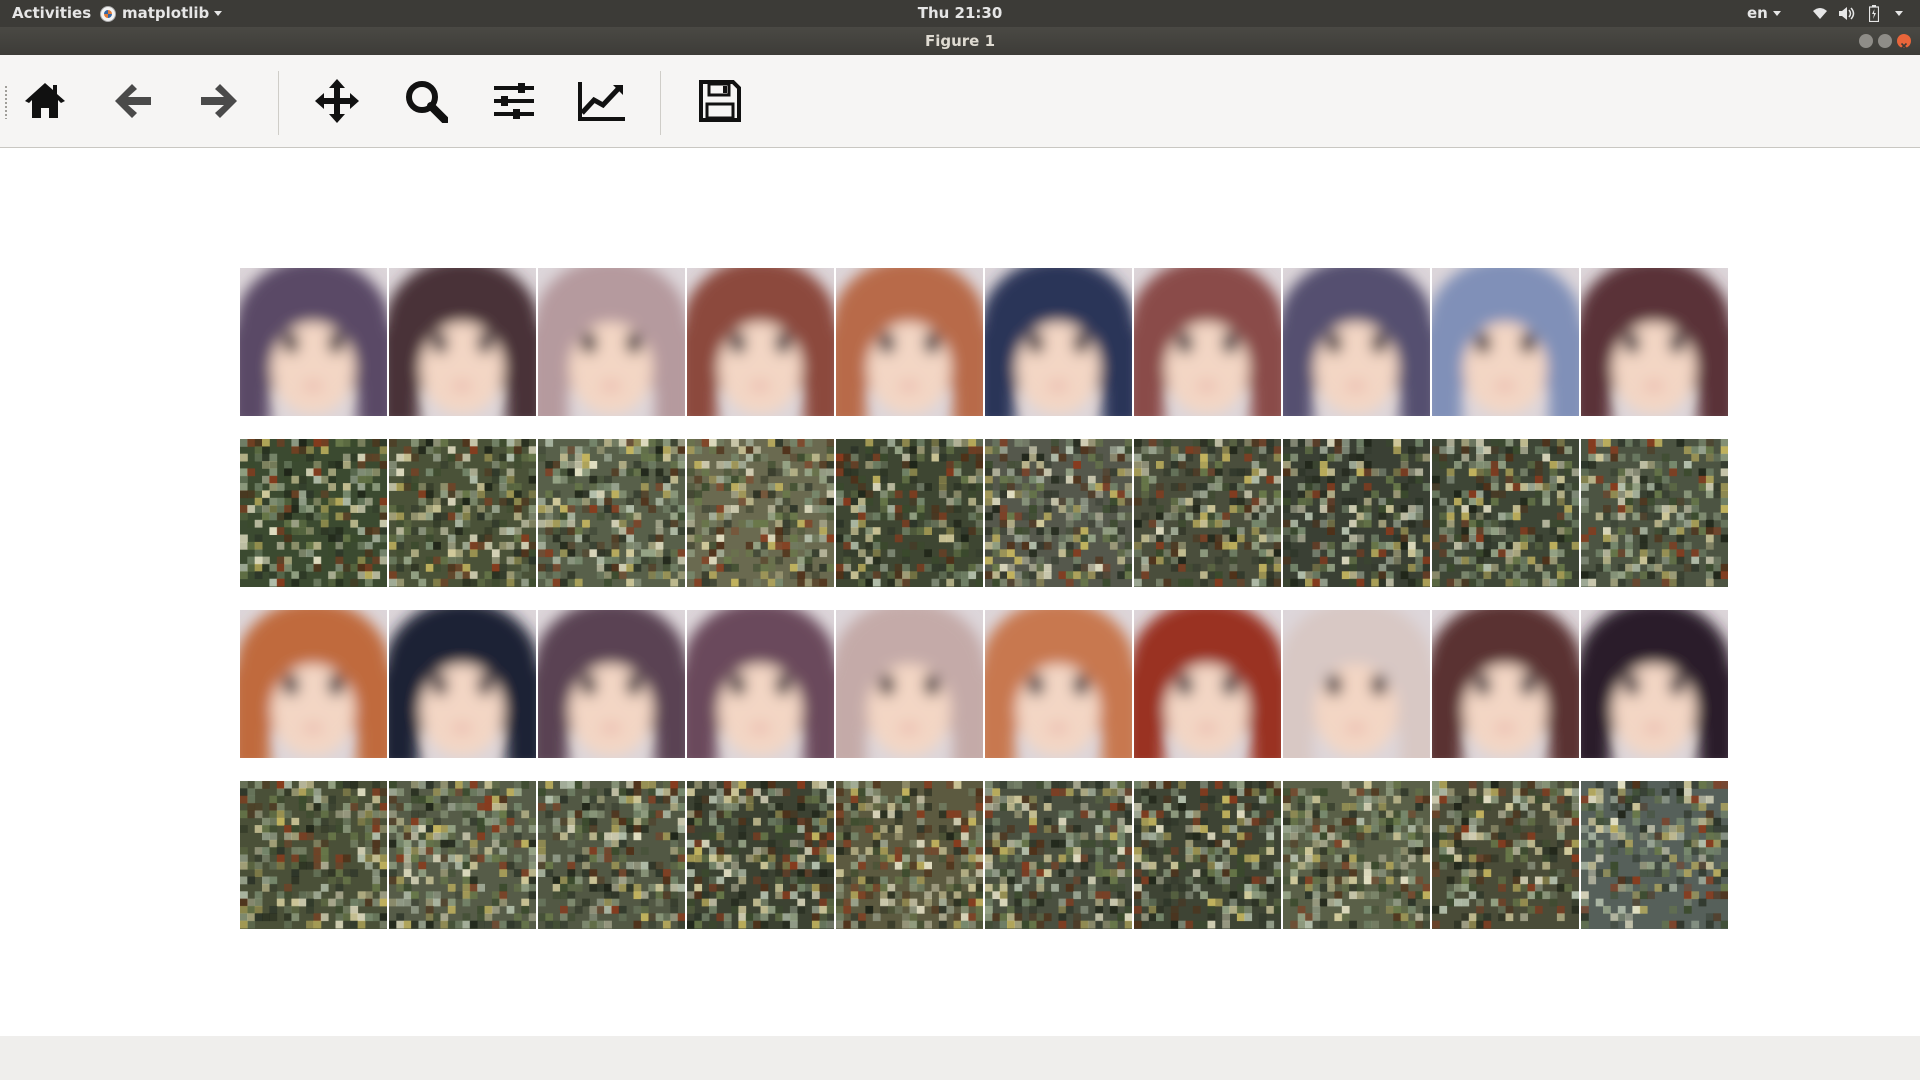  I want to click on edit-axes-icon, so click(602, 103).